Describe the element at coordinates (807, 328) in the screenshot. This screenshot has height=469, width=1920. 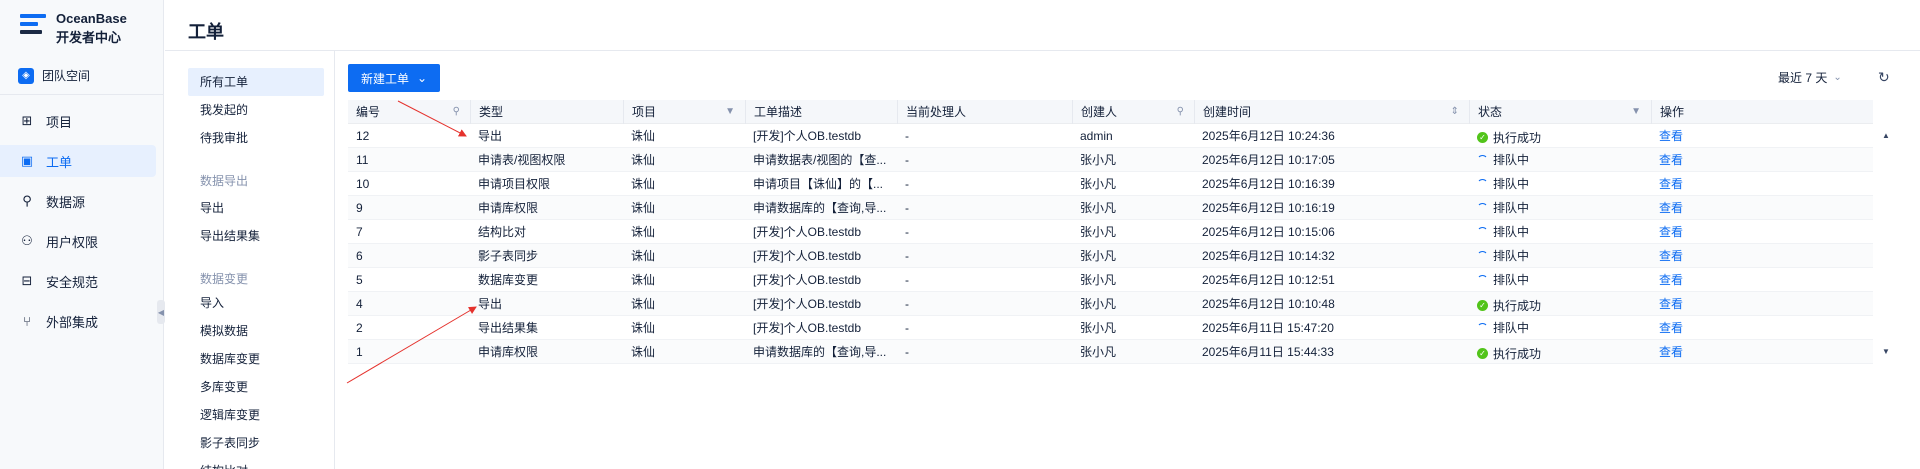
I see `cell-description: [开发]个人OB.testdb` at that location.